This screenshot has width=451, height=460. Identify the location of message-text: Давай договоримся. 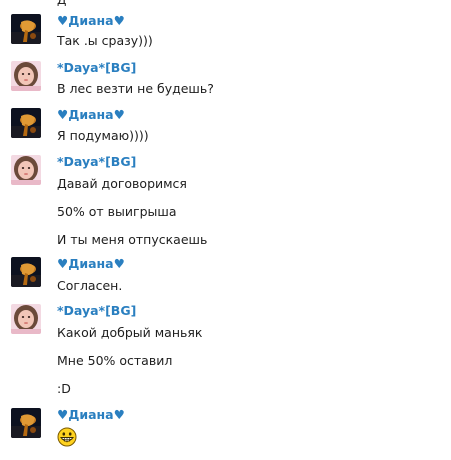
(122, 183).